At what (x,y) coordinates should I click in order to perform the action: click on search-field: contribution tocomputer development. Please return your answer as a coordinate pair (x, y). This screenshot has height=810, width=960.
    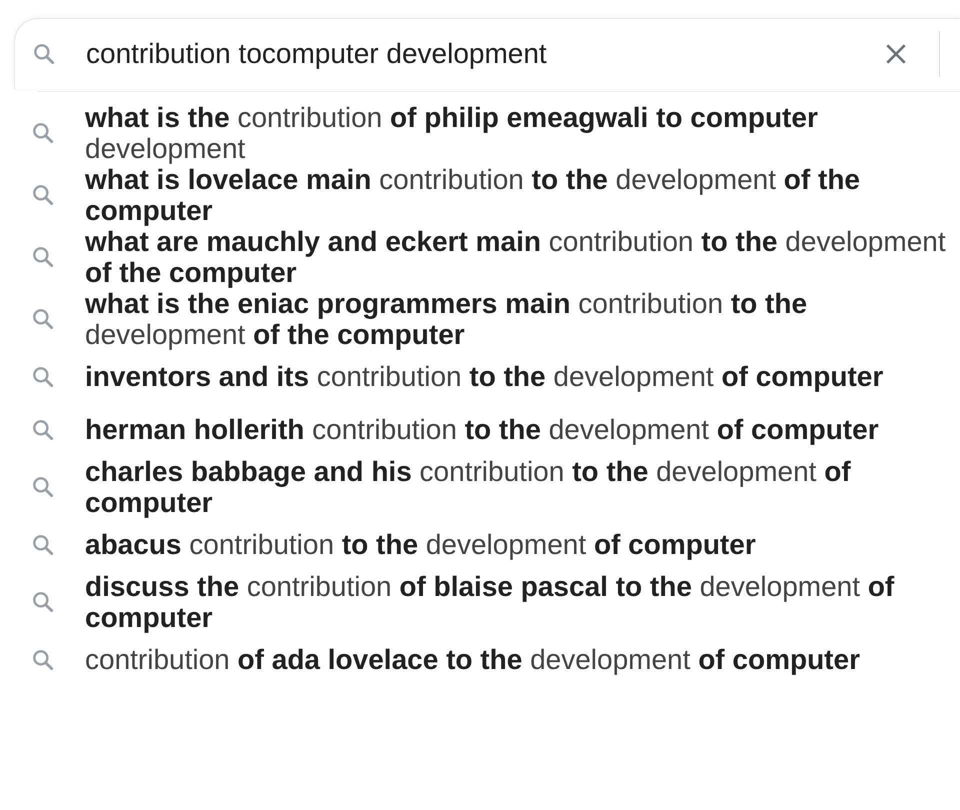
    Looking at the image, I should click on (482, 54).